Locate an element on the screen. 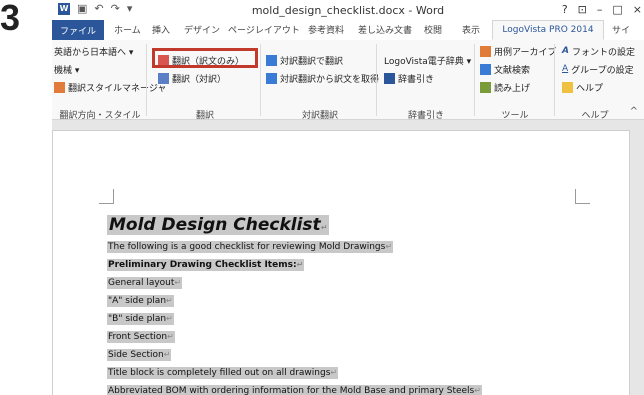  dictionary-label: LogoVista電子辞典 ▾ is located at coordinates (428, 61).